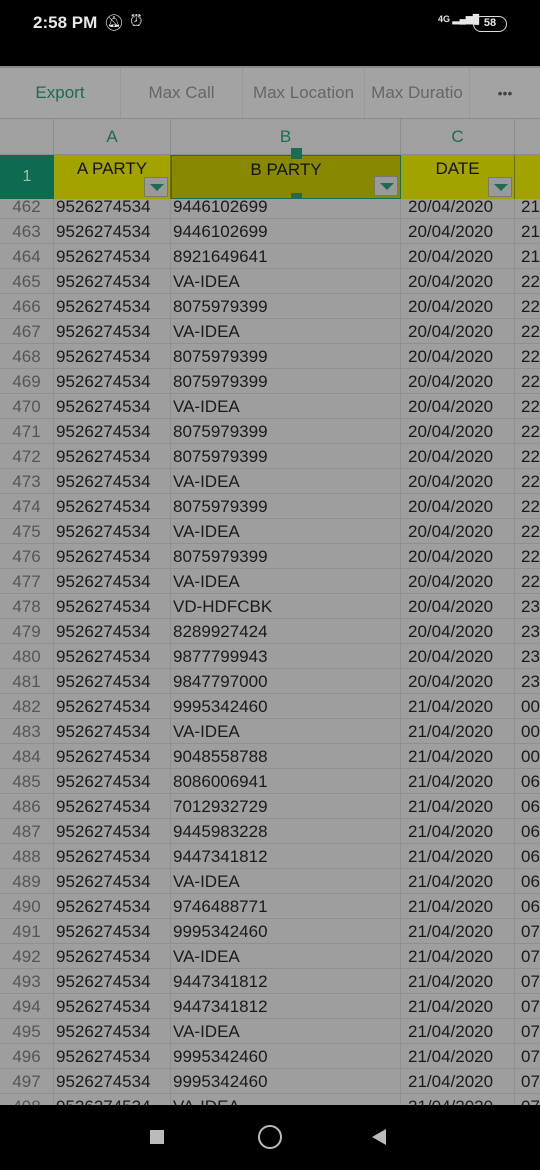  What do you see at coordinates (417, 93) in the screenshot?
I see `max-duration-button: Max Duratio` at bounding box center [417, 93].